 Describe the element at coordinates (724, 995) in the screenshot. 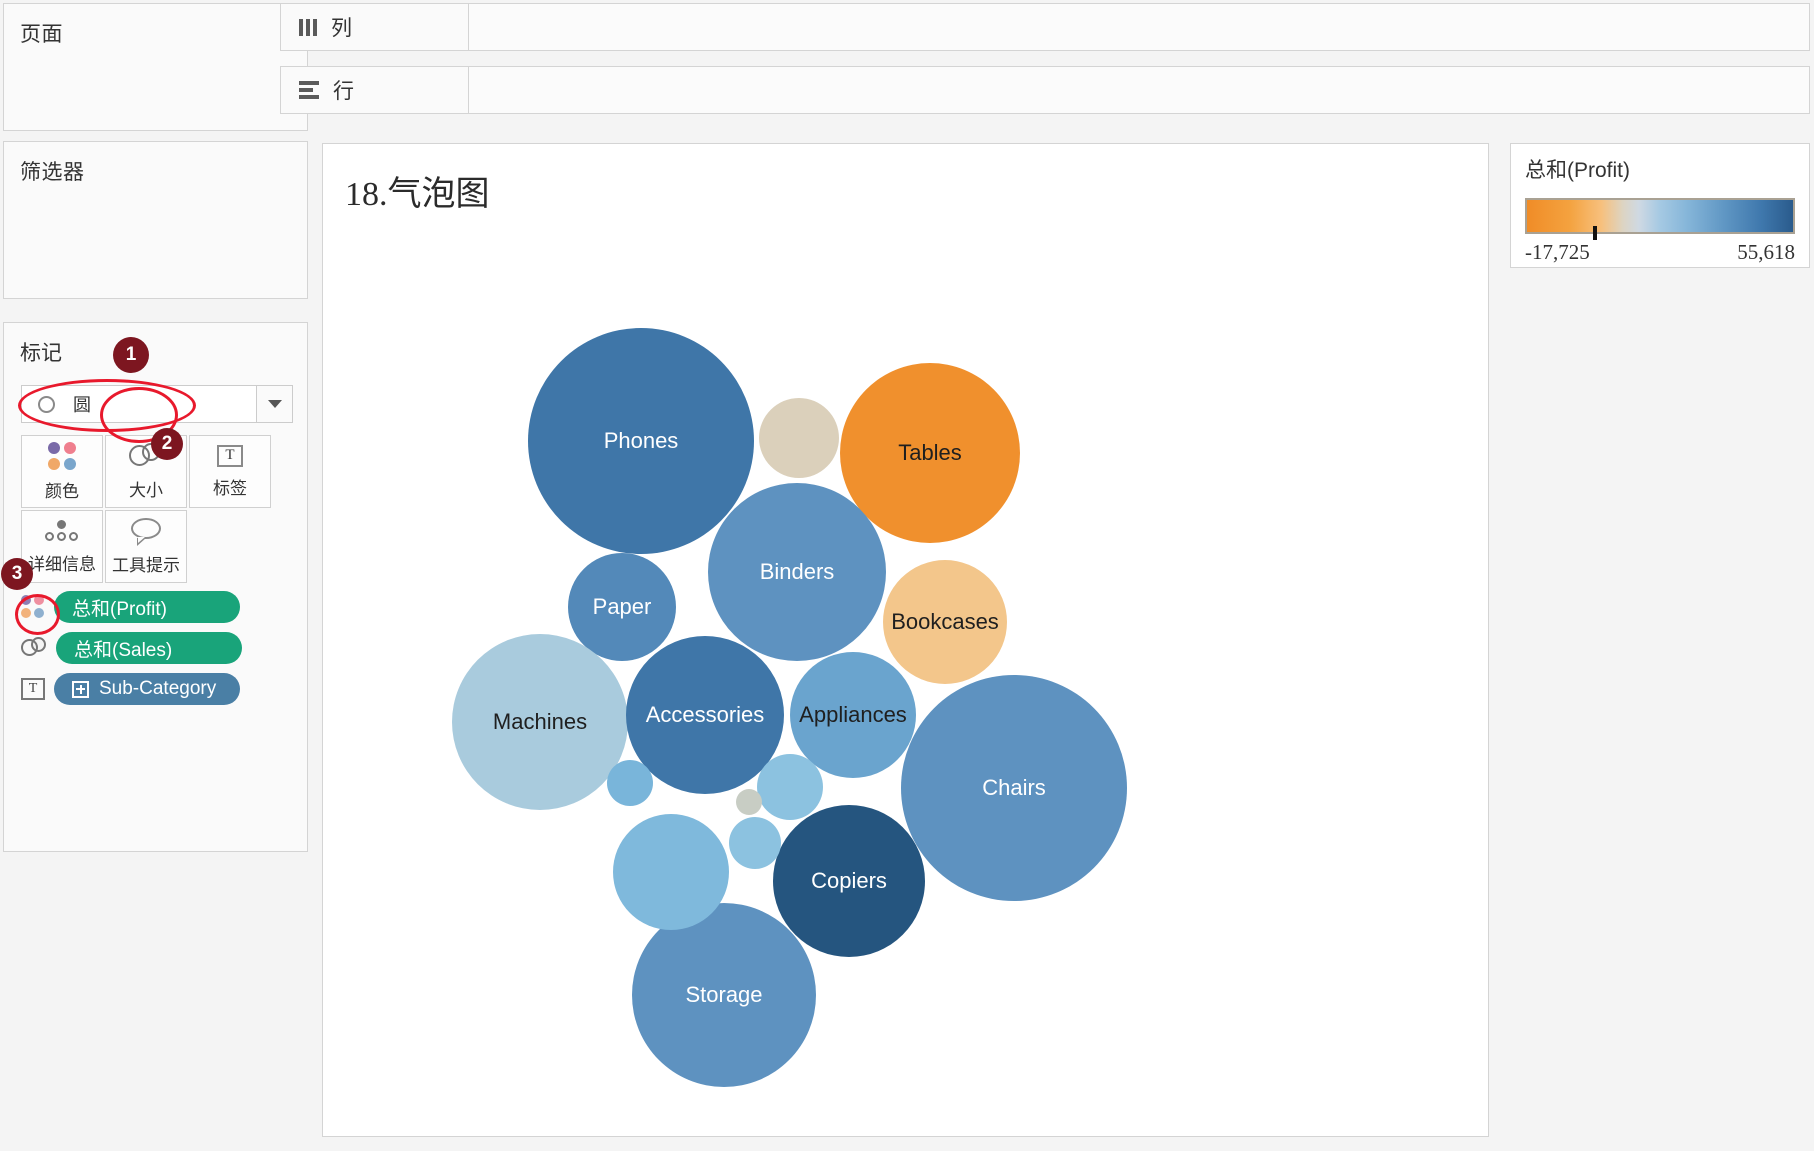

I see `bubble-storage` at that location.